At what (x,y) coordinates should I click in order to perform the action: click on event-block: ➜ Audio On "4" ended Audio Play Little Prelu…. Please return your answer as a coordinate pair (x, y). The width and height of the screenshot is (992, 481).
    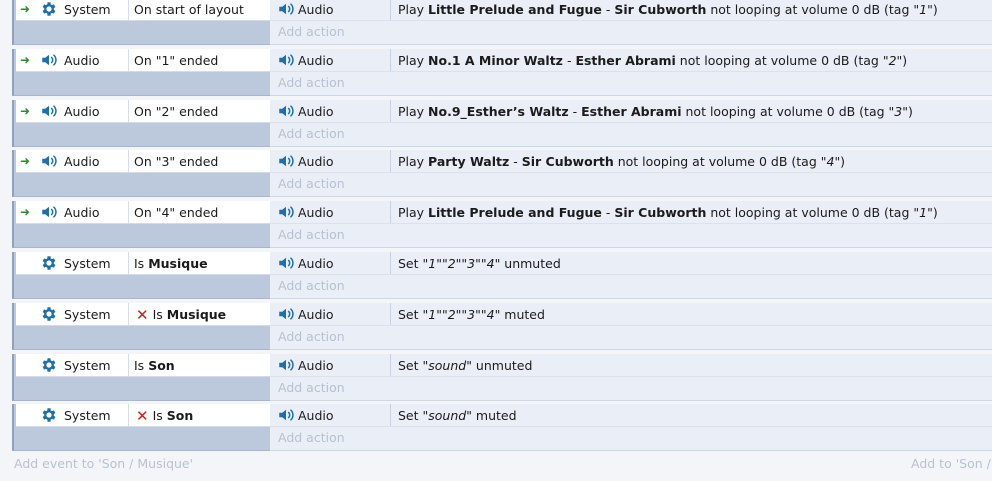
    Looking at the image, I should click on (502, 225).